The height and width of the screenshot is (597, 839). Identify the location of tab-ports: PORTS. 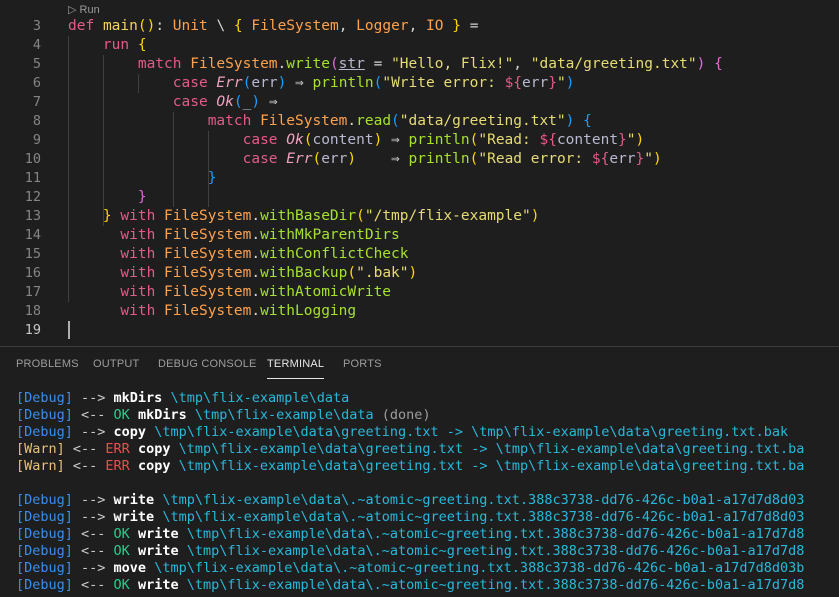
(362, 364).